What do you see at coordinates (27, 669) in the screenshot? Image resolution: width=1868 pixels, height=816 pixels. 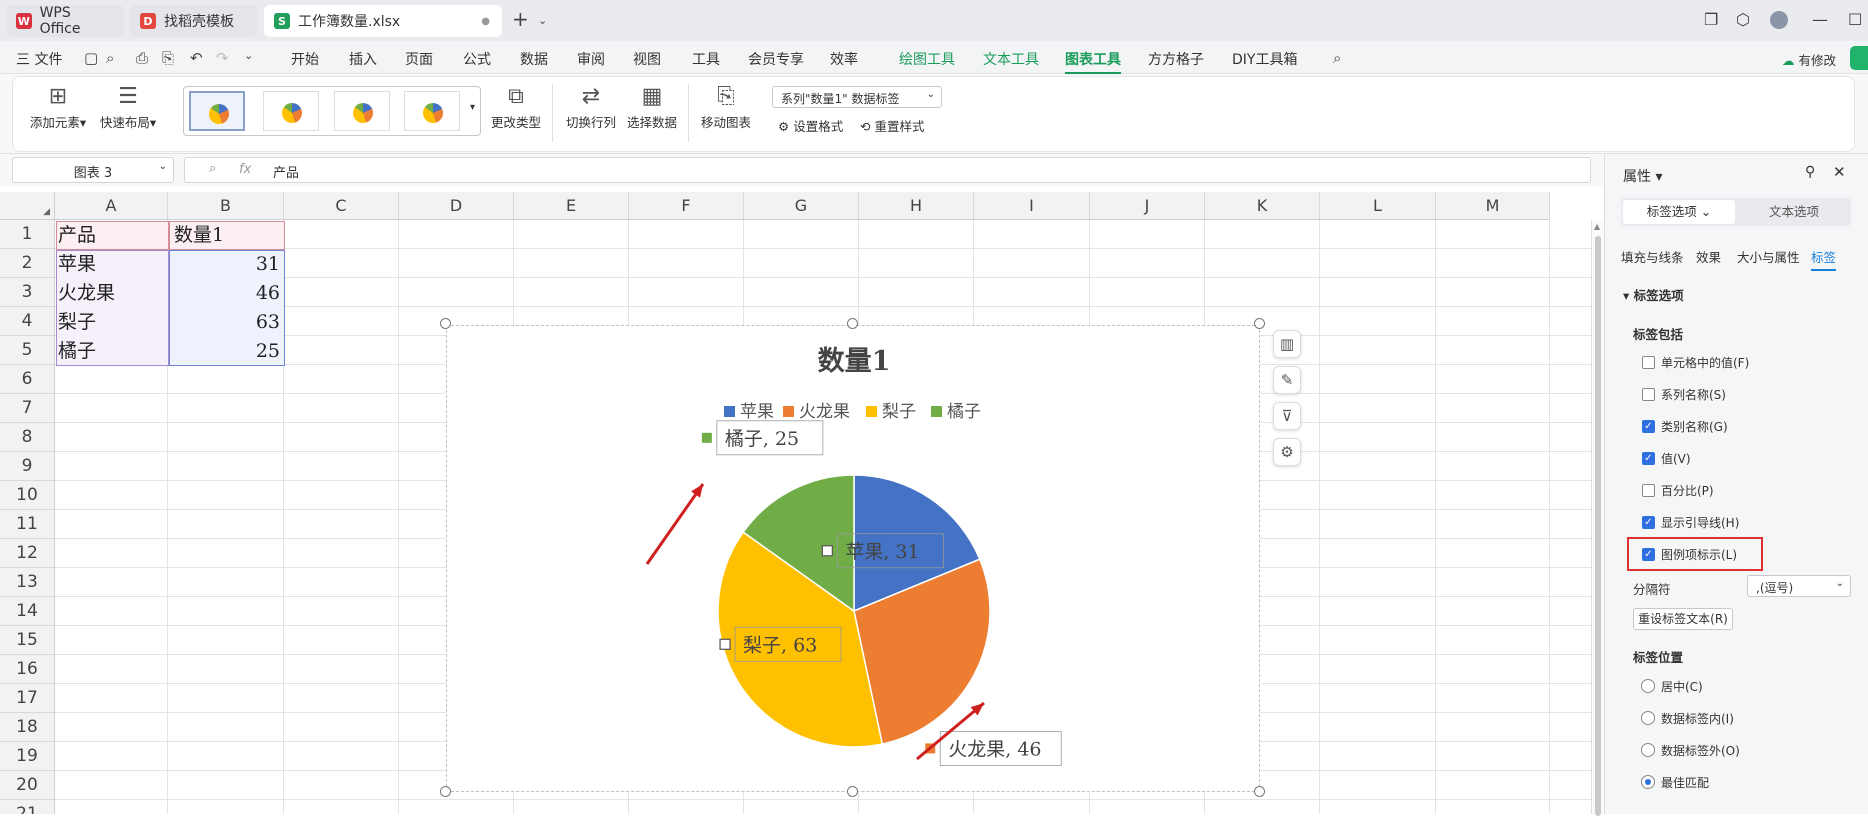 I see `row-header-16: 16` at bounding box center [27, 669].